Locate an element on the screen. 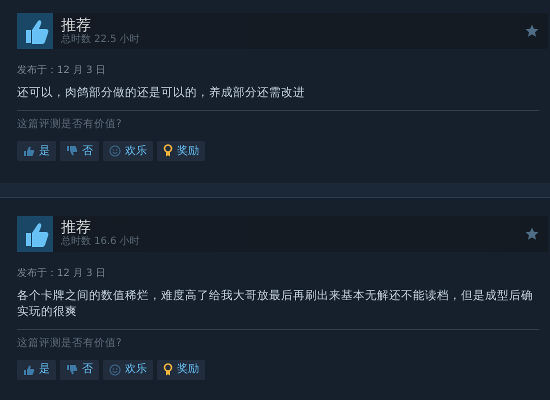 The width and height of the screenshot is (550, 400). play-hours: 总时数 22.5 小时 is located at coordinates (101, 40).